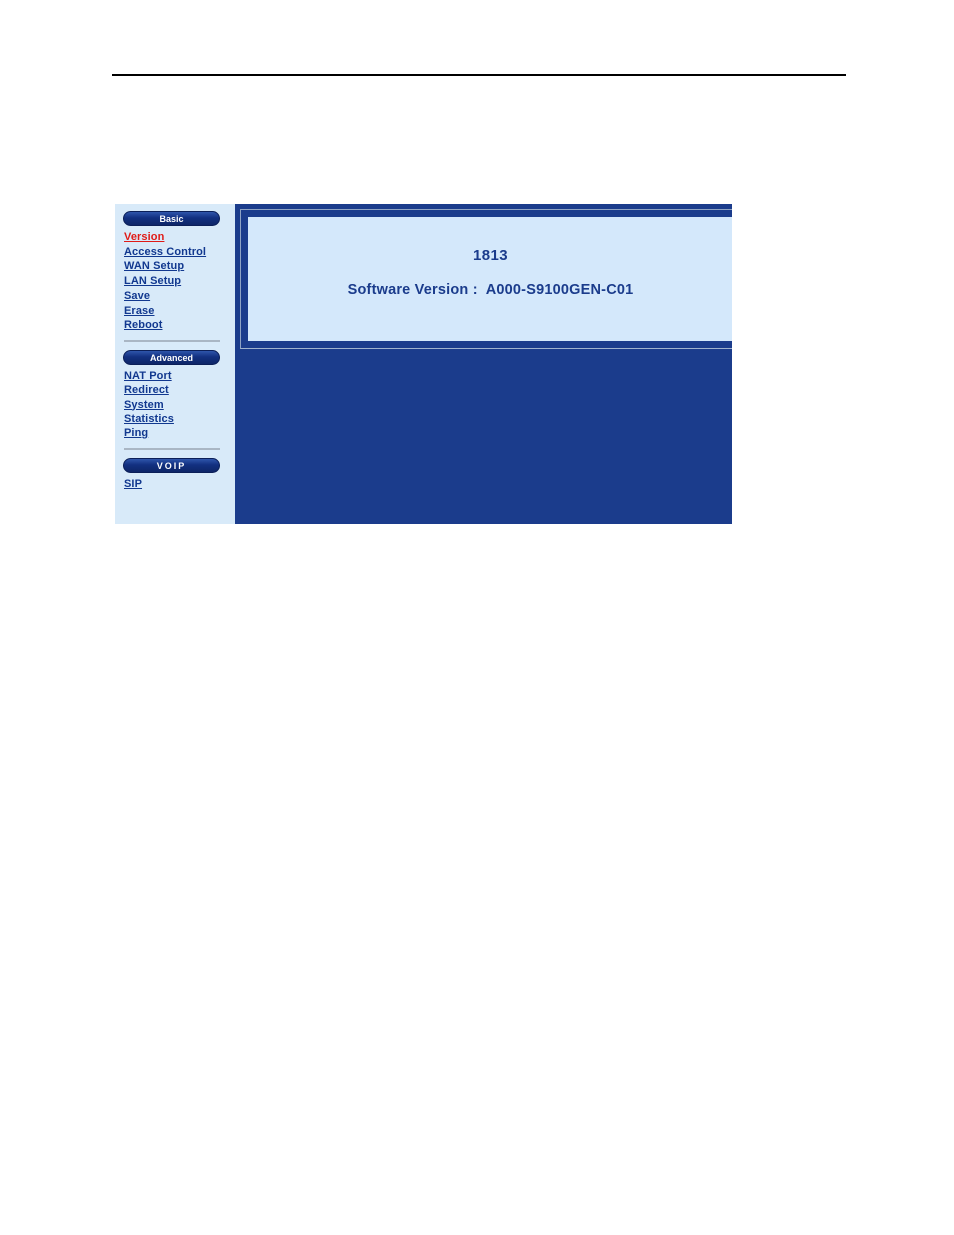  Describe the element at coordinates (490, 255) in the screenshot. I see `device-number: 1813` at that location.